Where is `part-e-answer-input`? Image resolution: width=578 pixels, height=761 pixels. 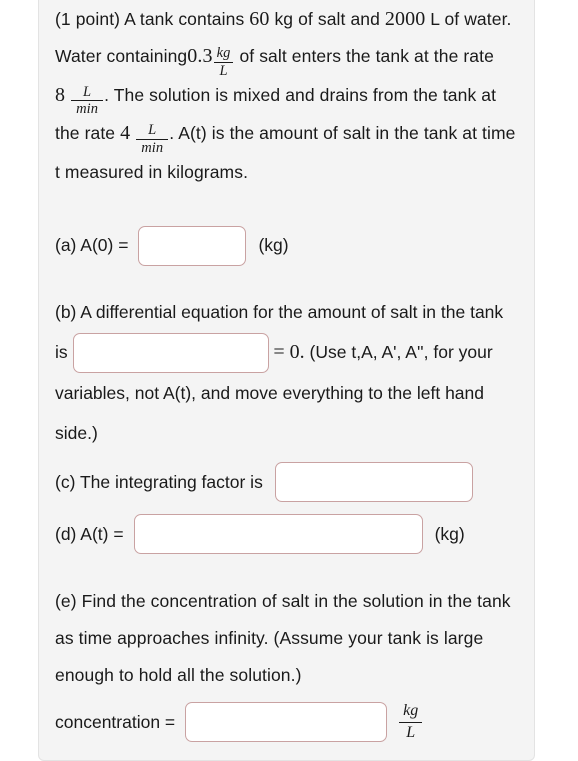 part-e-answer-input is located at coordinates (286, 722).